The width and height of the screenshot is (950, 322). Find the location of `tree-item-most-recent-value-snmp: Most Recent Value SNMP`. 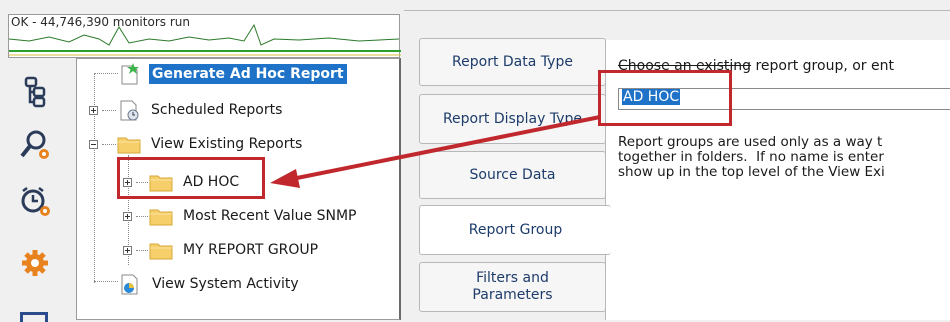

tree-item-most-recent-value-snmp: Most Recent Value SNMP is located at coordinates (241, 216).